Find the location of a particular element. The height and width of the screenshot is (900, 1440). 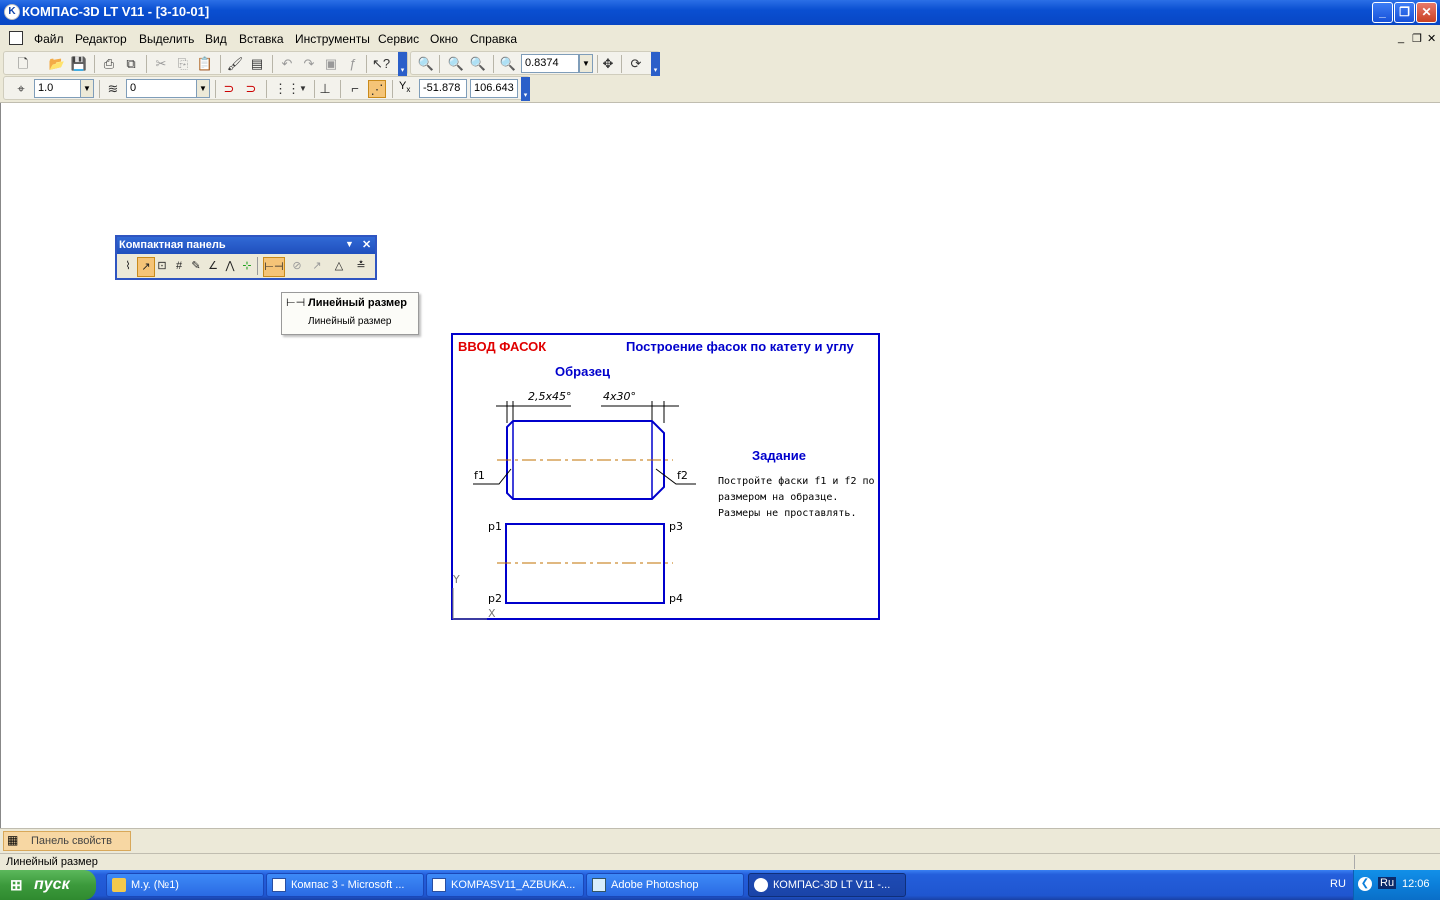

help-pointer-icon: ↖? is located at coordinates (381, 64).